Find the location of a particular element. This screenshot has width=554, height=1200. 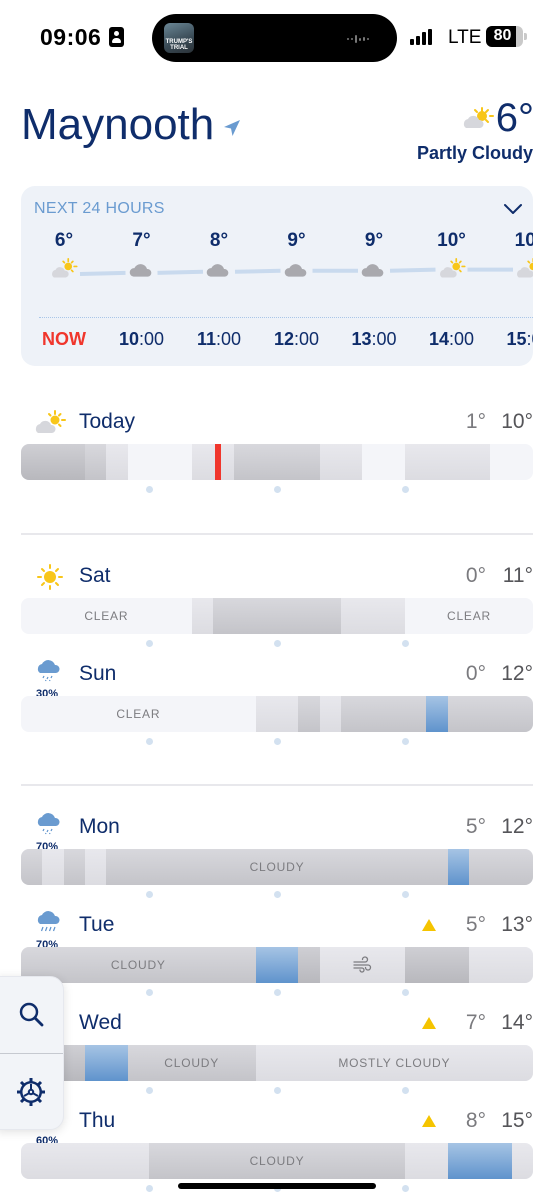

hour-item: 9° is located at coordinates (297, 255).